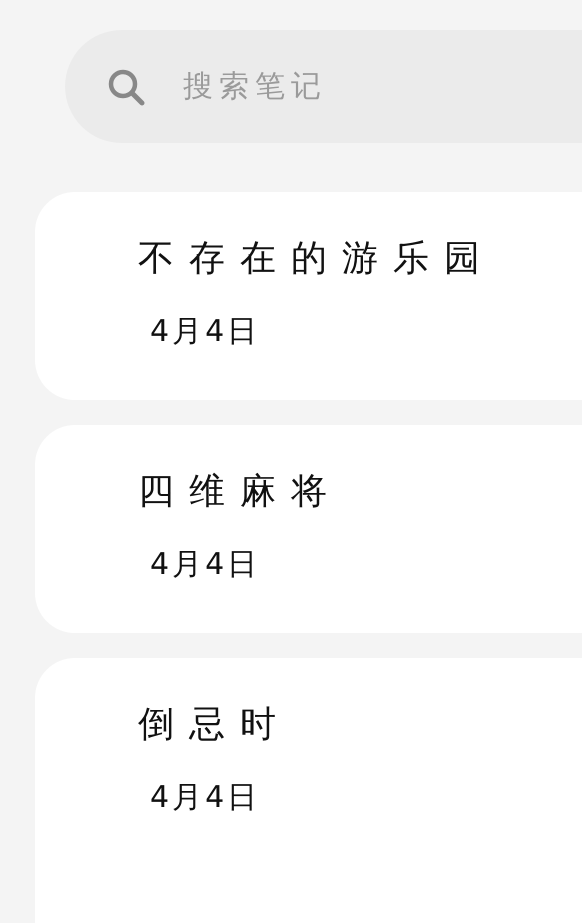 The image size is (582, 923). I want to click on search-icon, so click(126, 87).